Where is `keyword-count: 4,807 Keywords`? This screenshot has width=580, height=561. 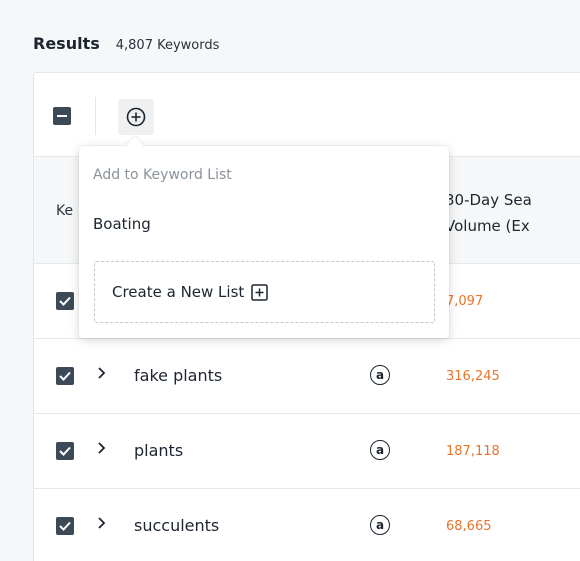
keyword-count: 4,807 Keywords is located at coordinates (167, 45).